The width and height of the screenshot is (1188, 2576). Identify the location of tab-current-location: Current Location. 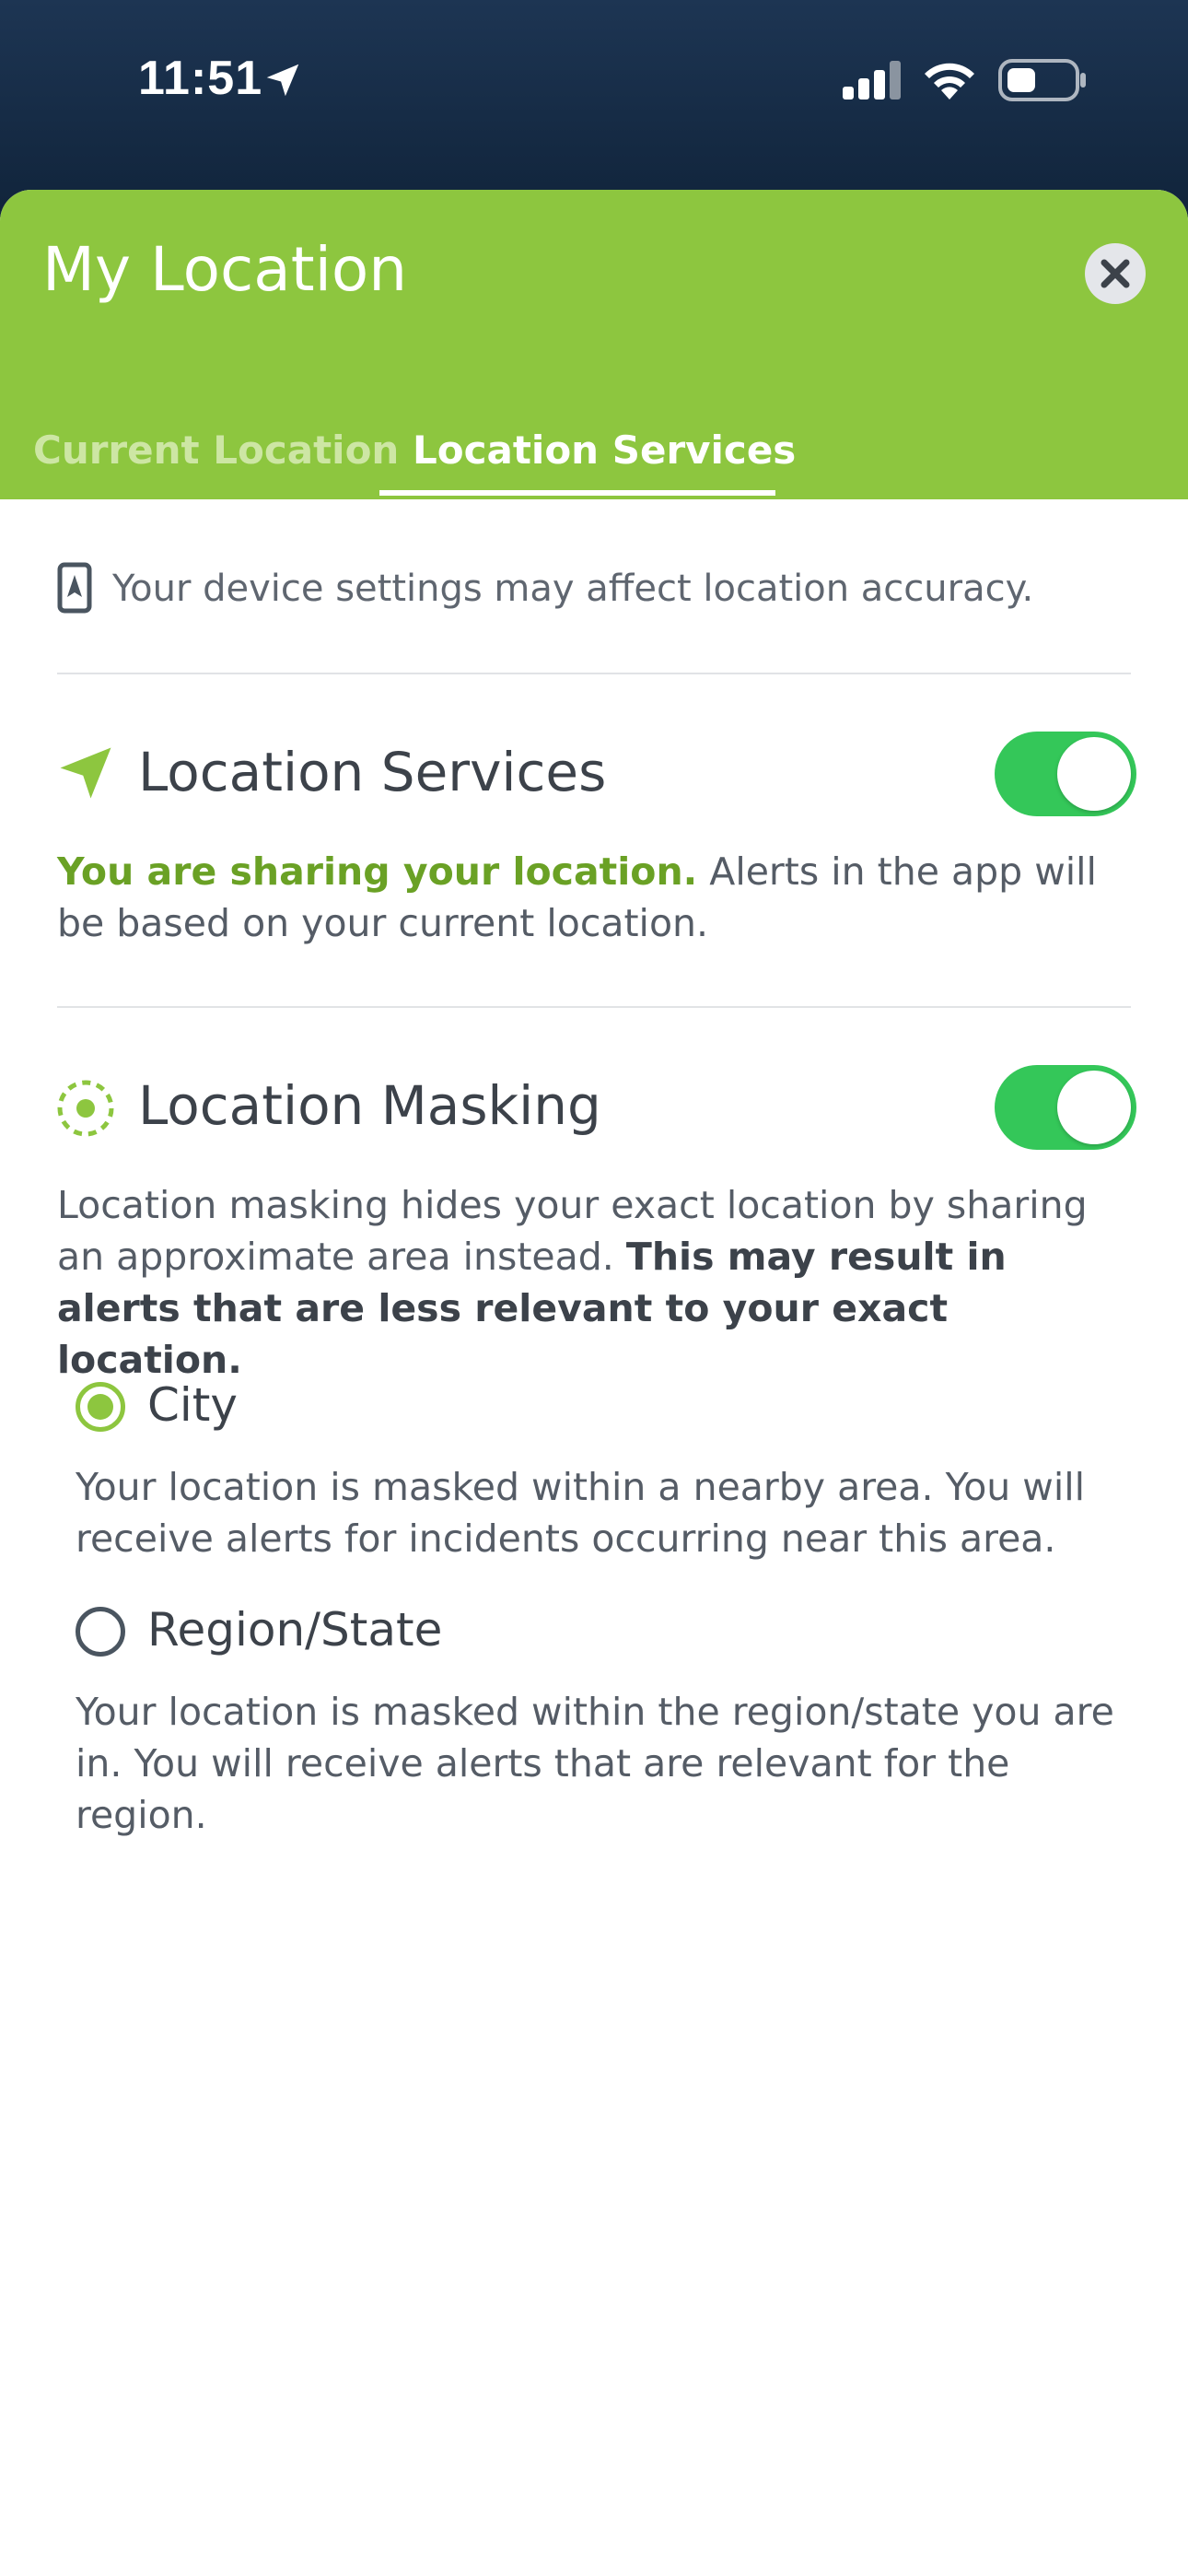
(216, 450).